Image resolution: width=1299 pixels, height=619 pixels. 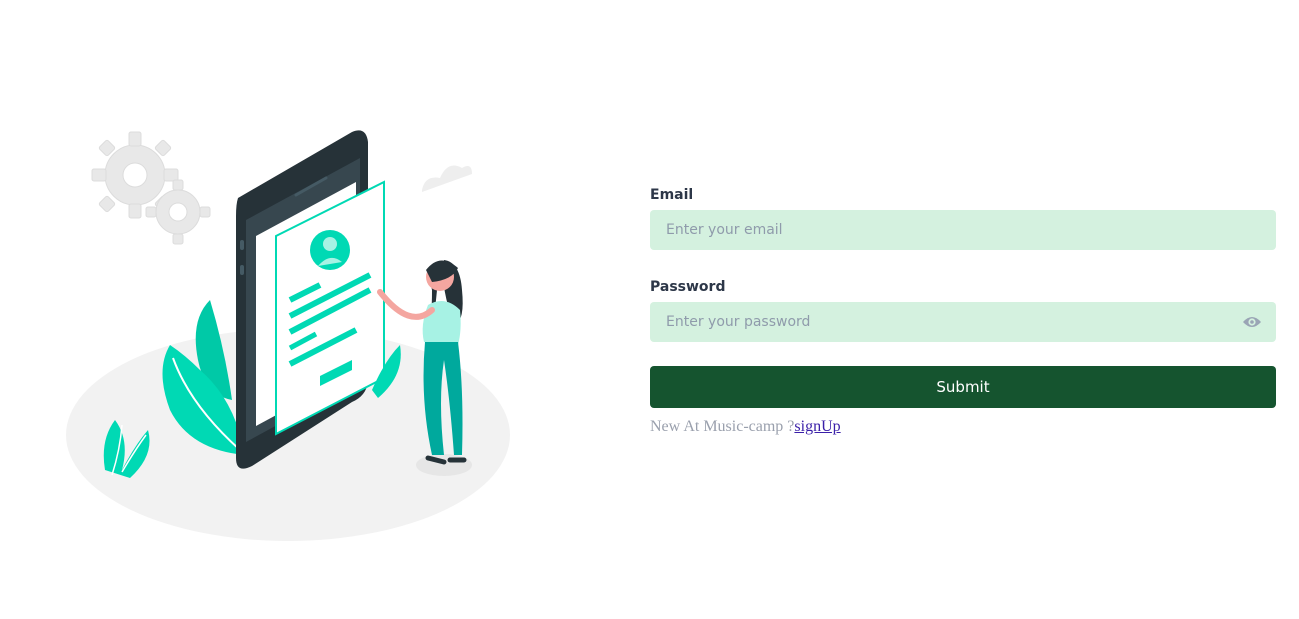 I want to click on password-input, so click(x=963, y=322).